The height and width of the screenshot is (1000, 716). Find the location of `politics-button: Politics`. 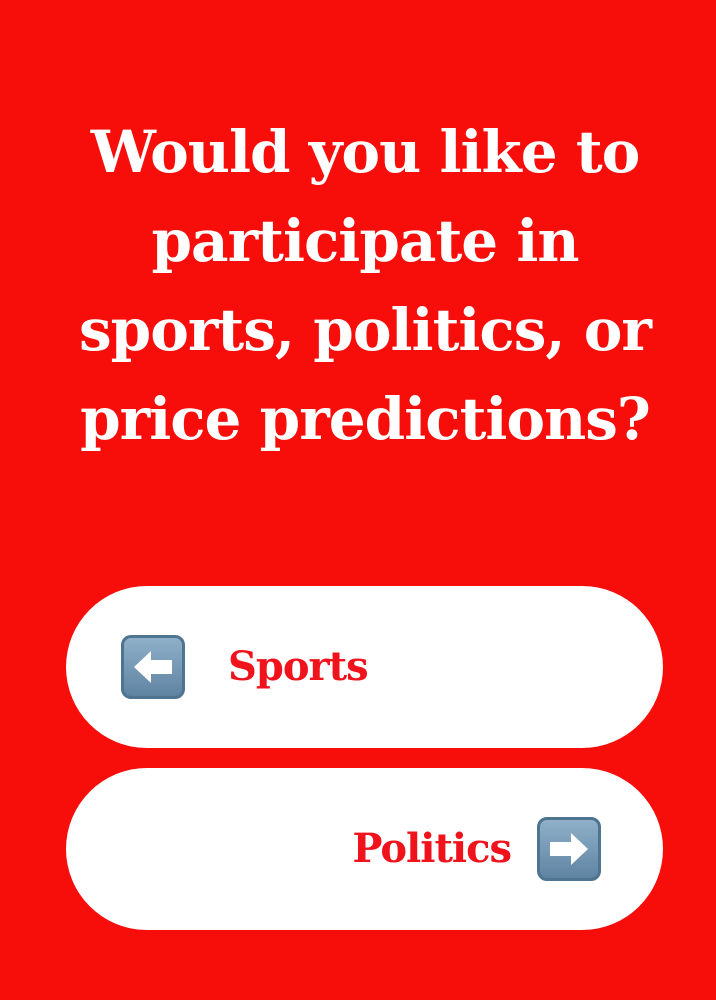

politics-button: Politics is located at coordinates (364, 849).